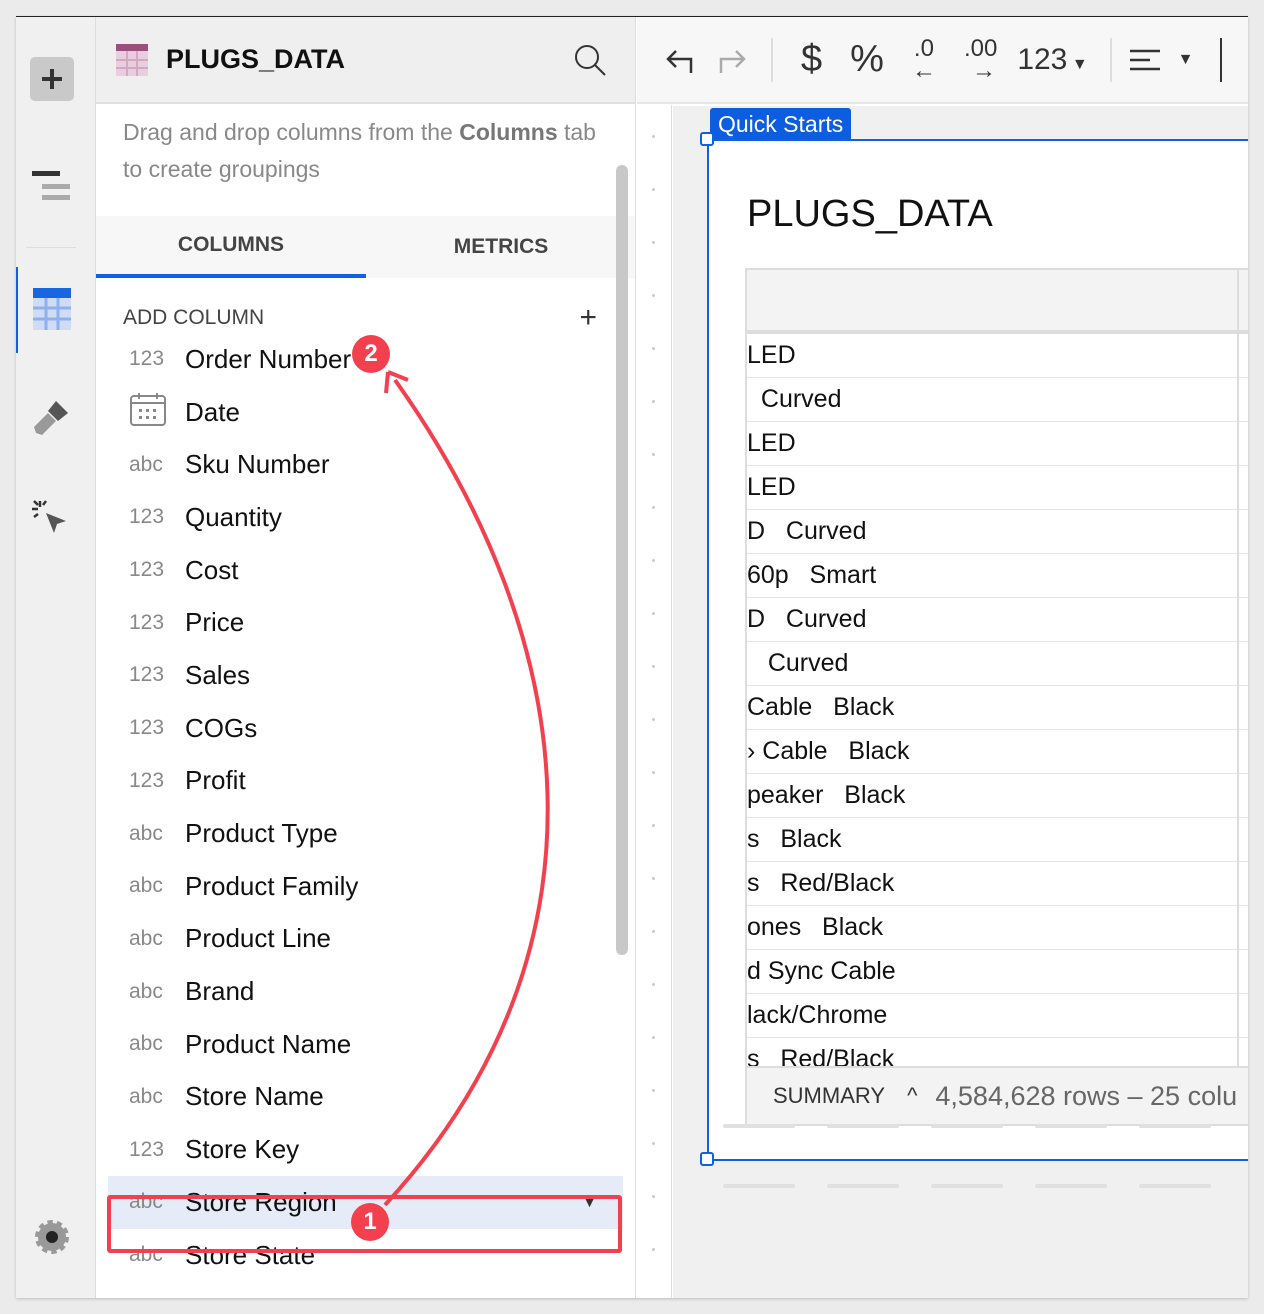  What do you see at coordinates (370, 1222) in the screenshot?
I see `step-1-badge: 1` at bounding box center [370, 1222].